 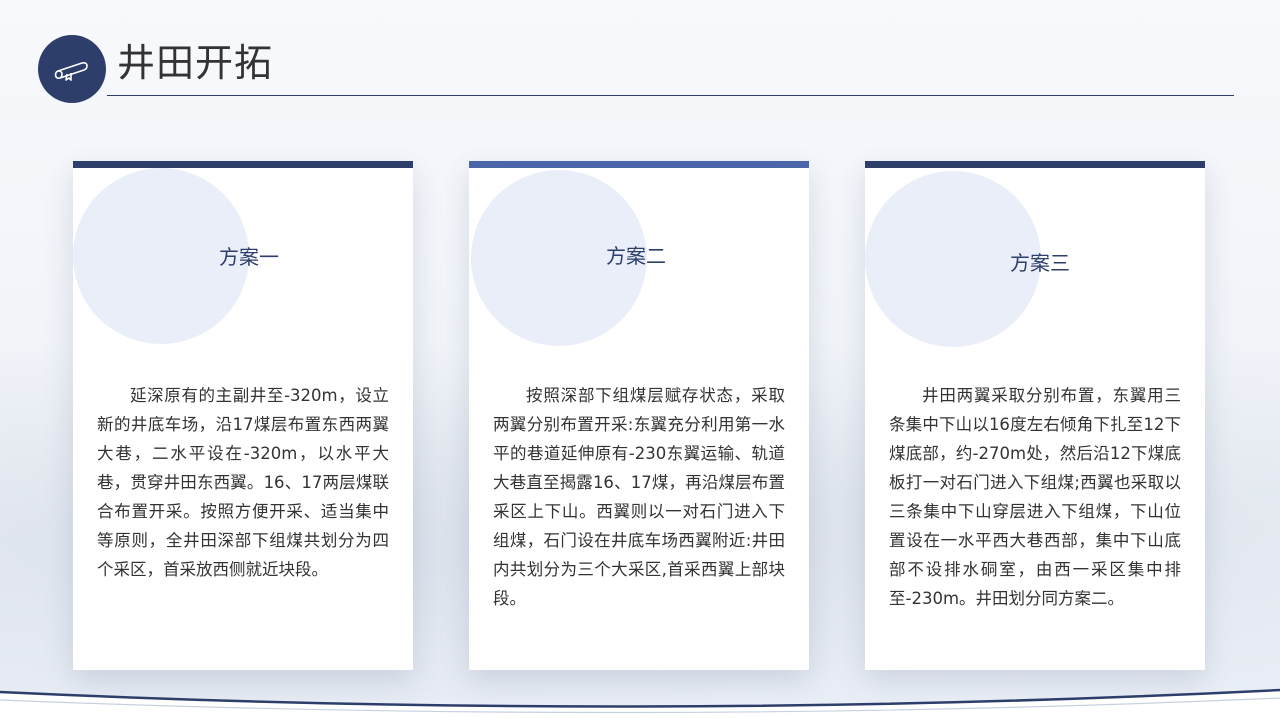 I want to click on title-divider, so click(x=670, y=95).